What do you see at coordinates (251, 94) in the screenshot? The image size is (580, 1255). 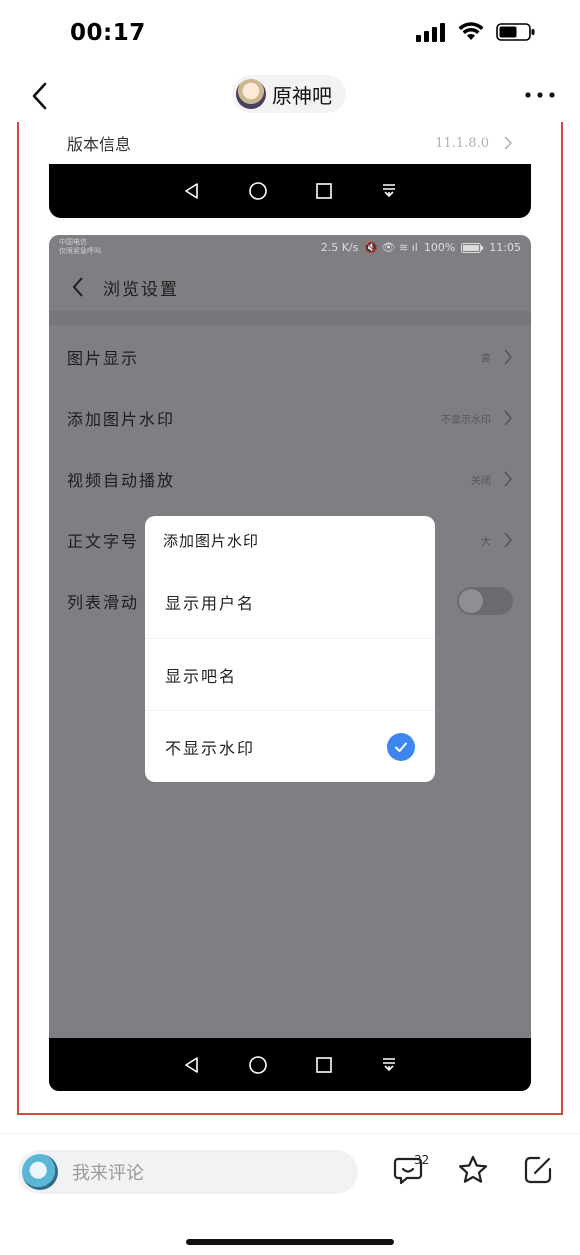 I see `forum-avatar` at bounding box center [251, 94].